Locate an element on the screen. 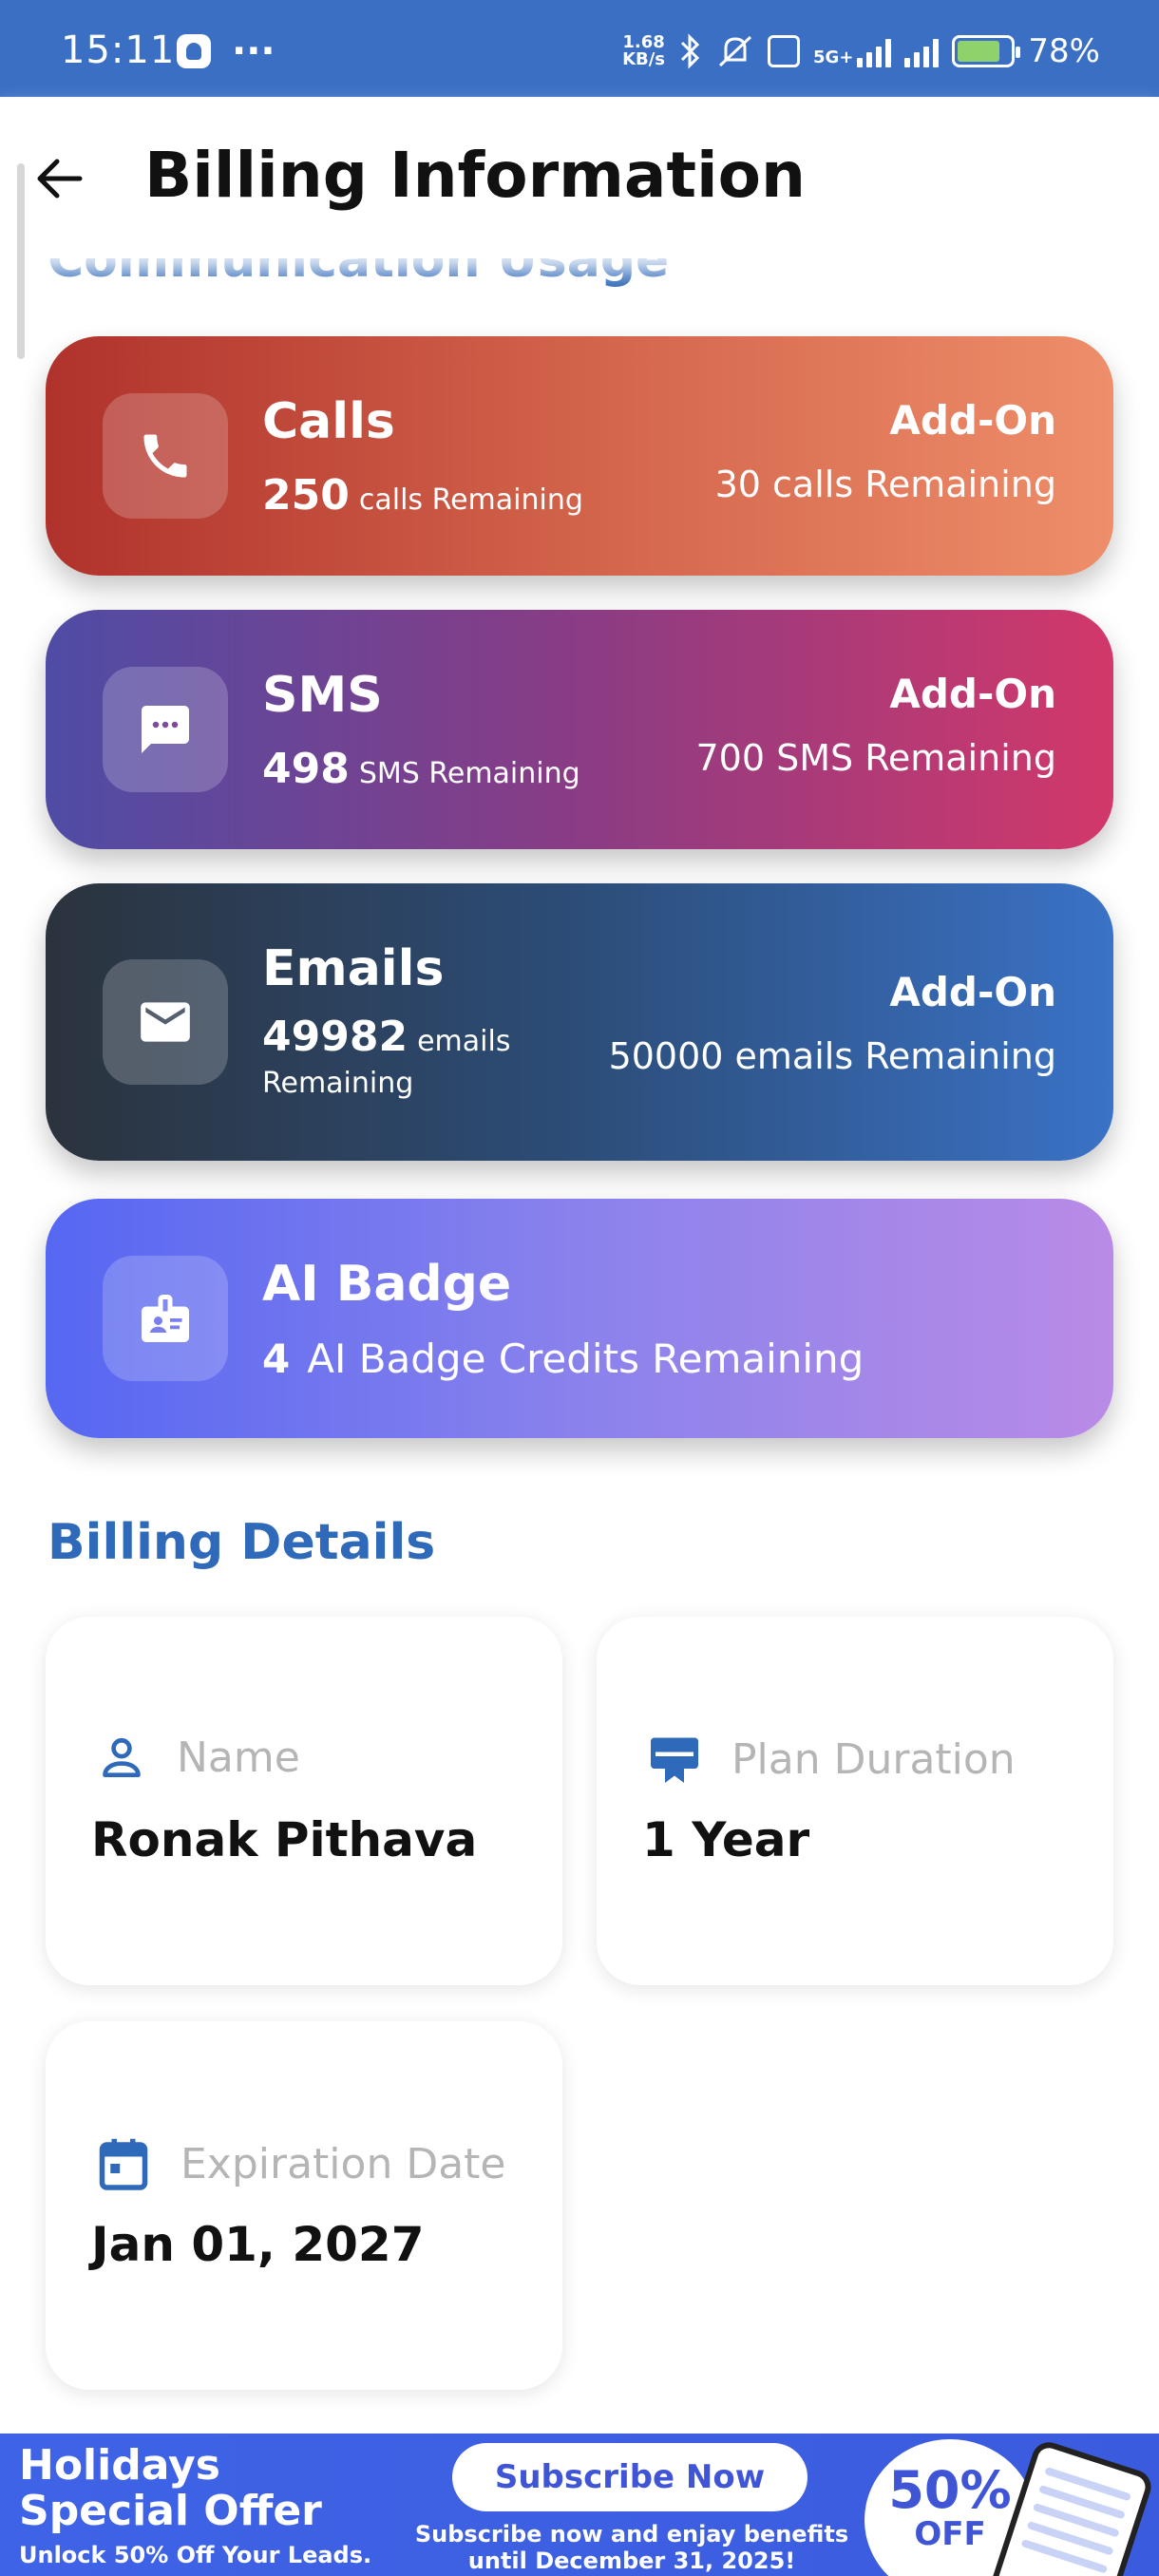 The width and height of the screenshot is (1159, 2576). app-header: Billing Information is located at coordinates (579, 177).